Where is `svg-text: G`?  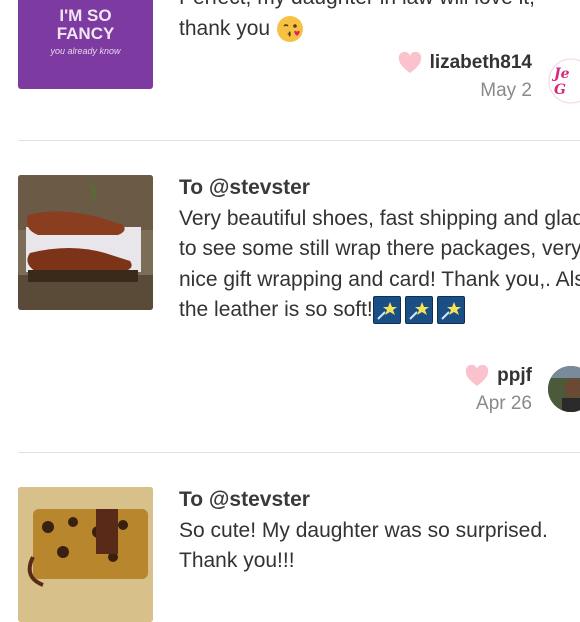 svg-text: G is located at coordinates (560, 90).